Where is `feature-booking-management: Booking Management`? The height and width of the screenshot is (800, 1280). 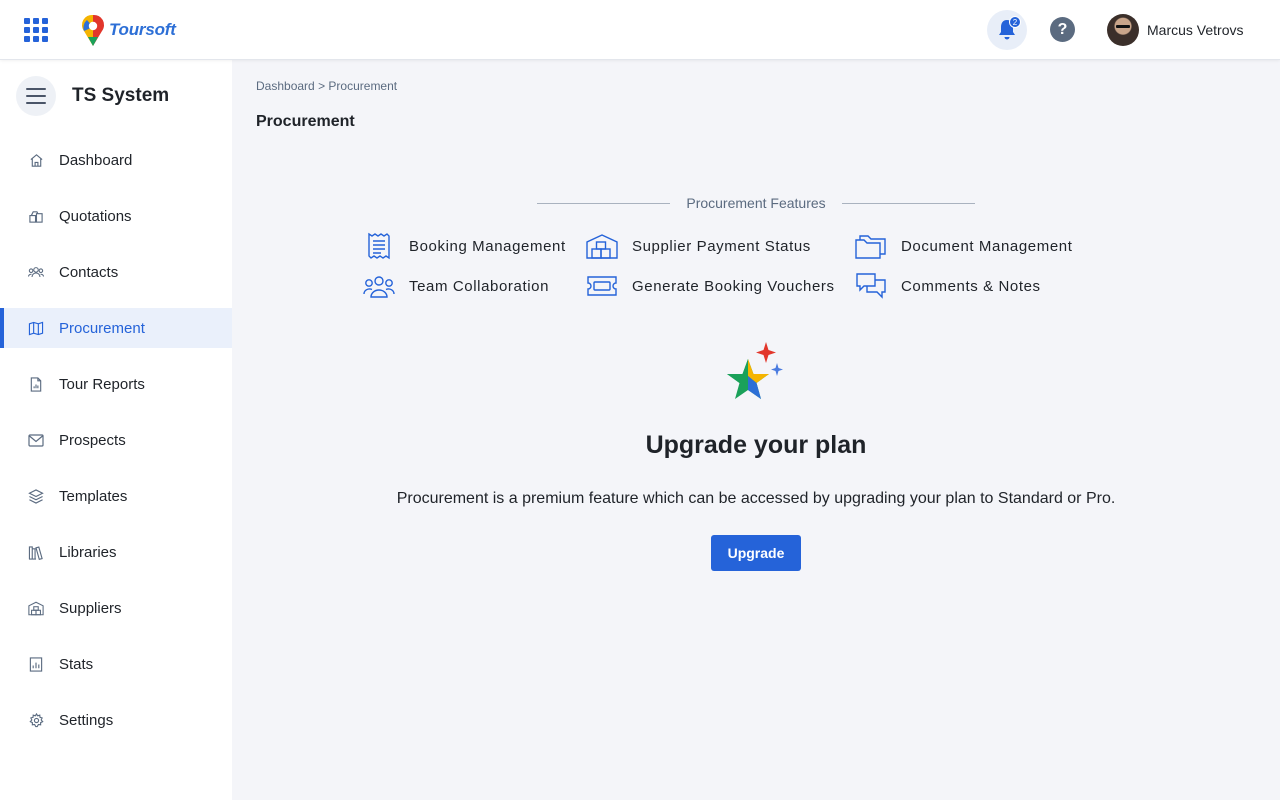 feature-booking-management: Booking Management is located at coordinates (464, 246).